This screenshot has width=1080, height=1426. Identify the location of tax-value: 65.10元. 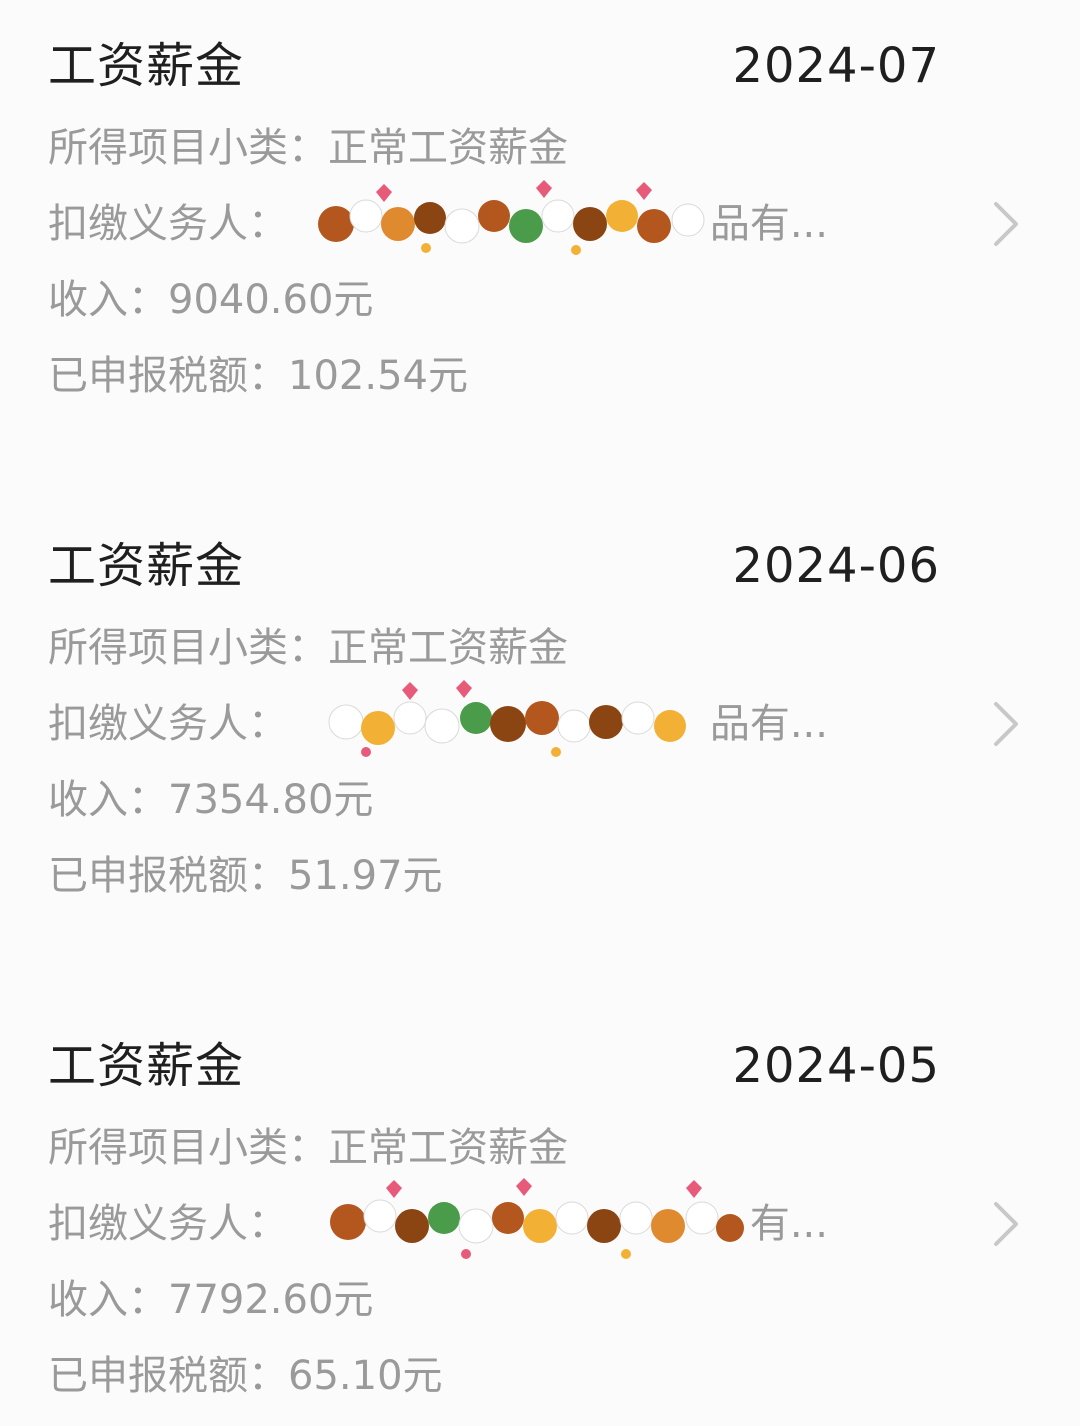
(365, 1376).